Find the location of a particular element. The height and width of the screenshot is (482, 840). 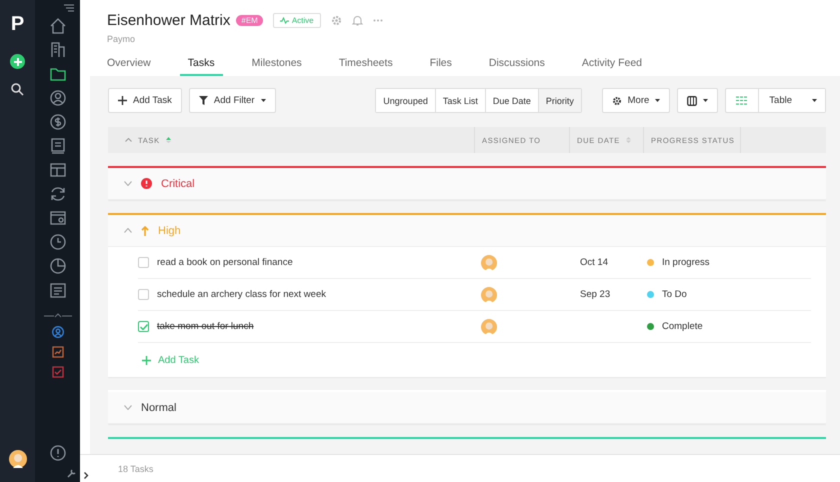

person-badge-icon is located at coordinates (58, 332).